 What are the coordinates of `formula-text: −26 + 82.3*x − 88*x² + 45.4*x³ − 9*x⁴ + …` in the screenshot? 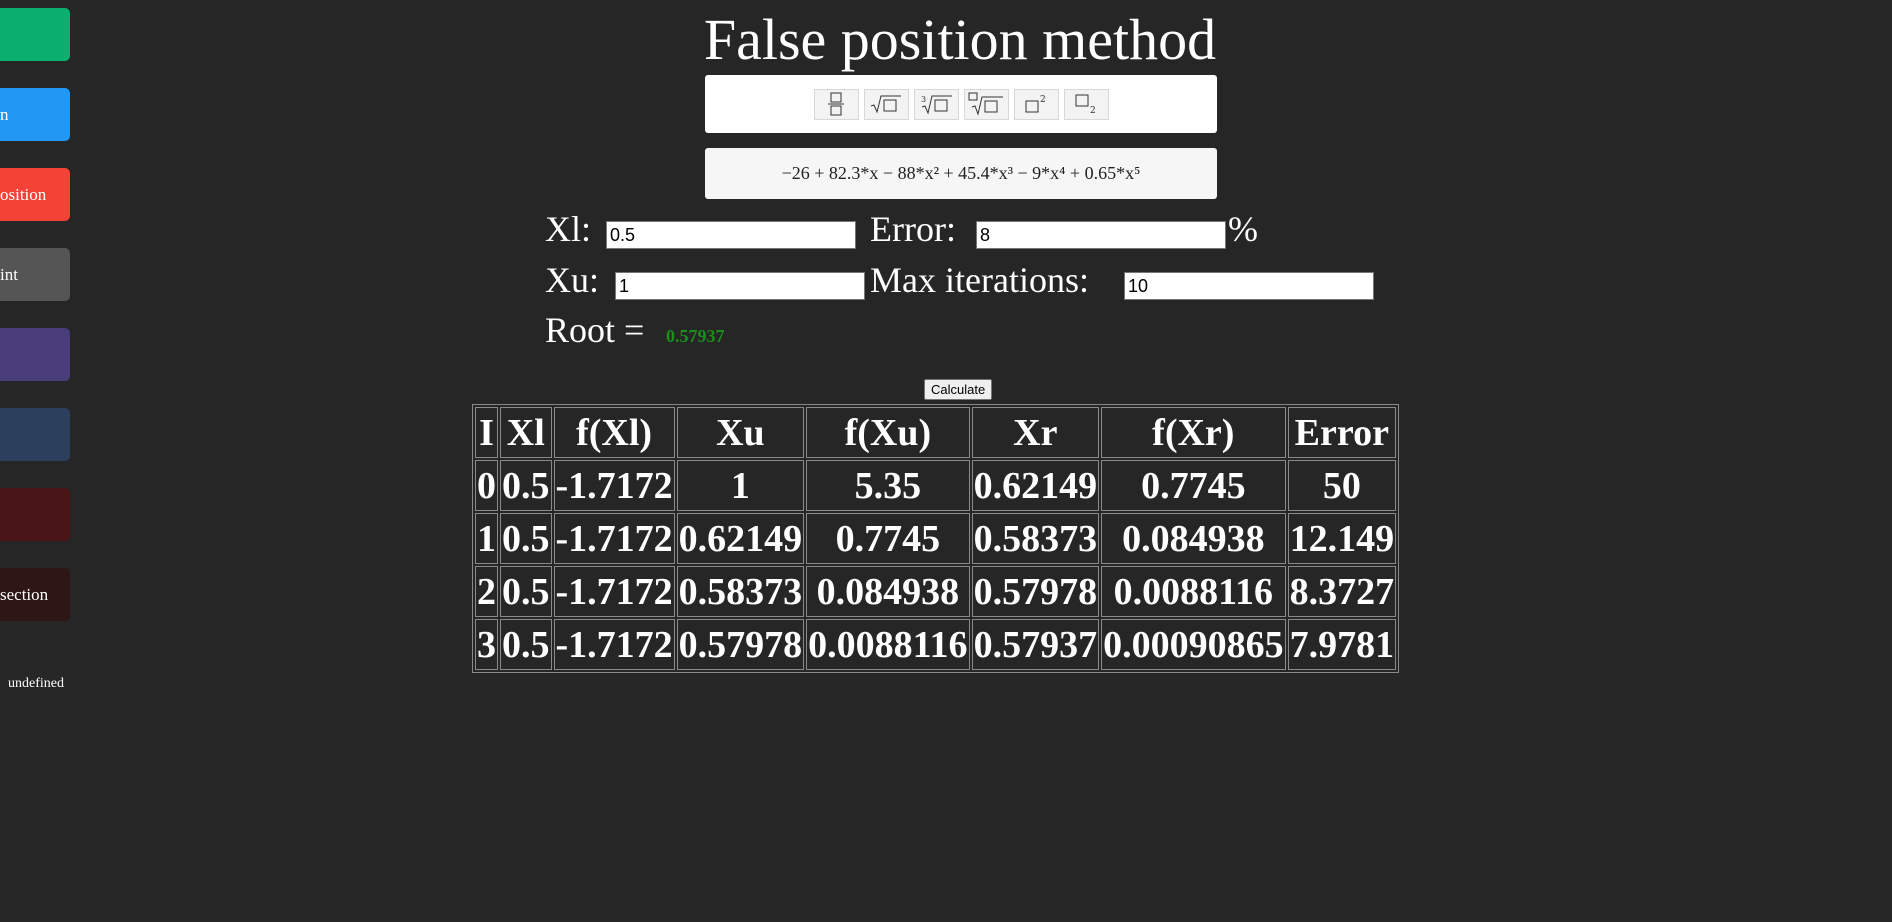 It's located at (961, 173).